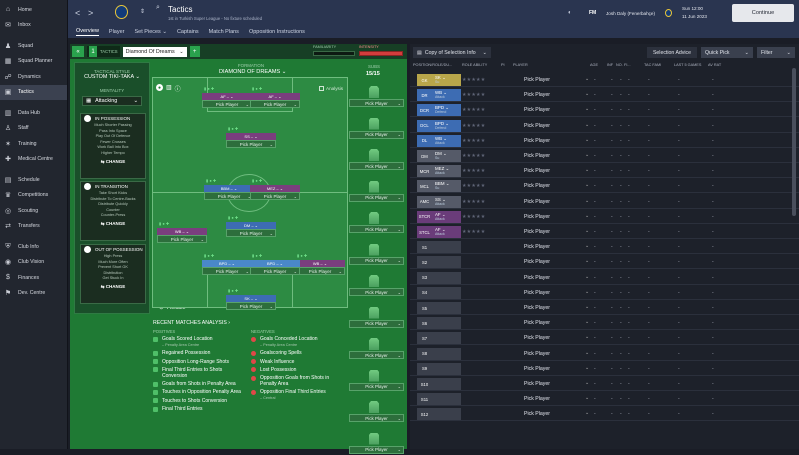 Image resolution: width=799 pixels, height=455 pixels. What do you see at coordinates (604, 156) in the screenshot?
I see `table-row: DM DM ⌄ Su ★★★★★ Pick Player ⌄ - - - - - - -` at bounding box center [604, 156].